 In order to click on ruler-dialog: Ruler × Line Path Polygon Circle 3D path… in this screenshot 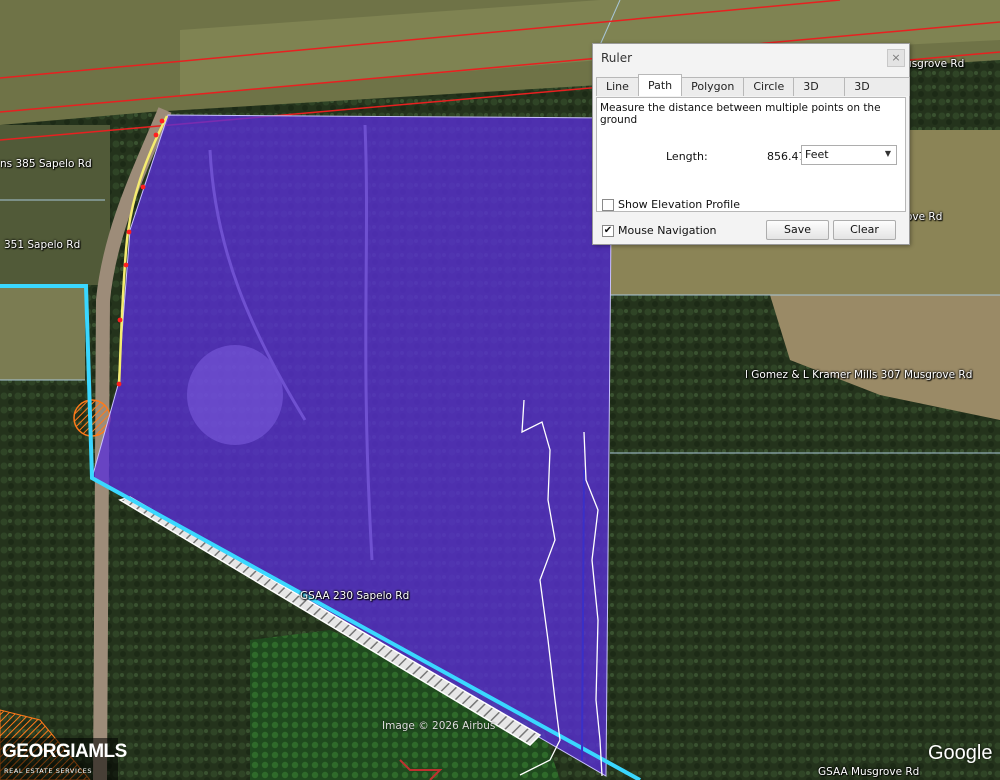, I will do `click(751, 144)`.